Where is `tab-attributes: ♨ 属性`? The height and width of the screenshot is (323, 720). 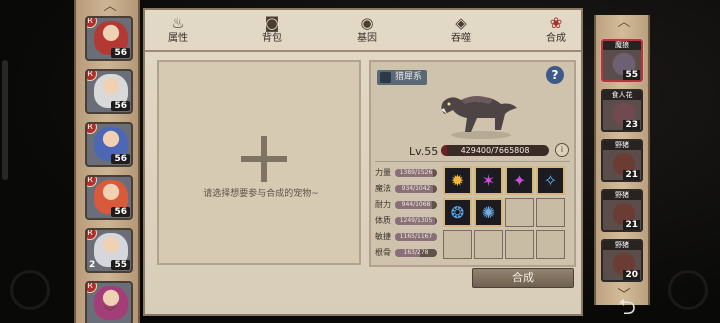 tab-attributes: ♨ 属性 is located at coordinates (178, 31).